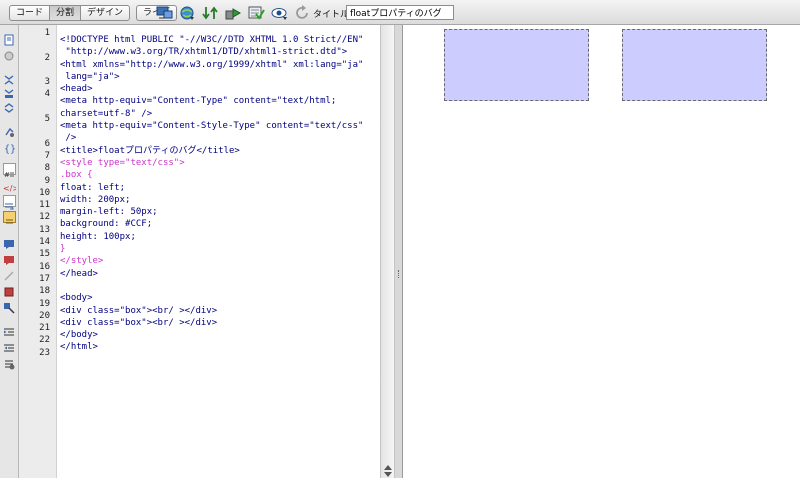  What do you see at coordinates (44, 303) in the screenshot?
I see `line-number: 19` at bounding box center [44, 303].